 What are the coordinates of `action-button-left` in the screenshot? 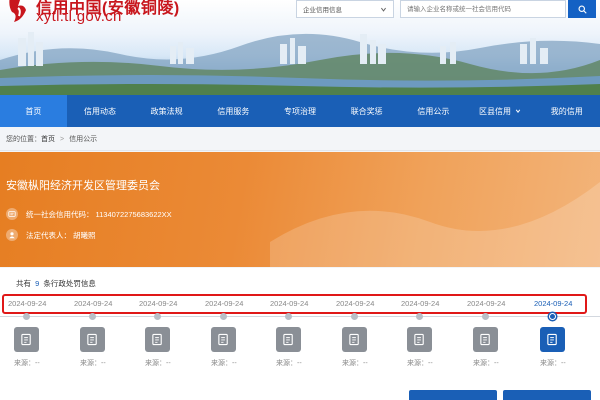 It's located at (453, 395).